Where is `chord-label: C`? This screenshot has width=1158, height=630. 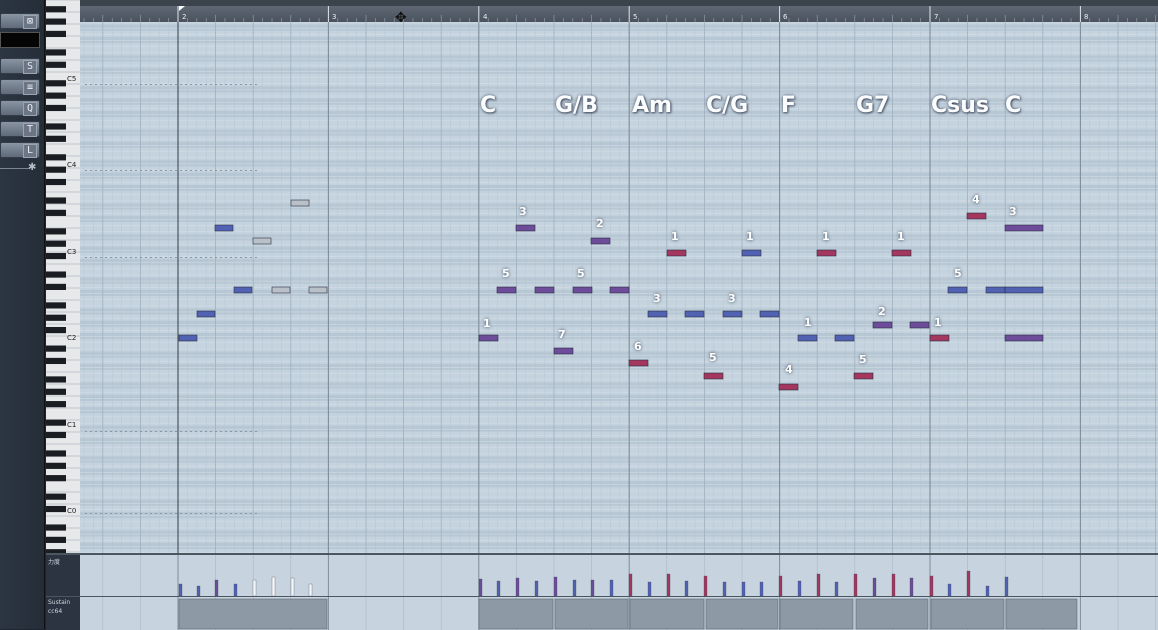 chord-label: C is located at coordinates (1013, 105).